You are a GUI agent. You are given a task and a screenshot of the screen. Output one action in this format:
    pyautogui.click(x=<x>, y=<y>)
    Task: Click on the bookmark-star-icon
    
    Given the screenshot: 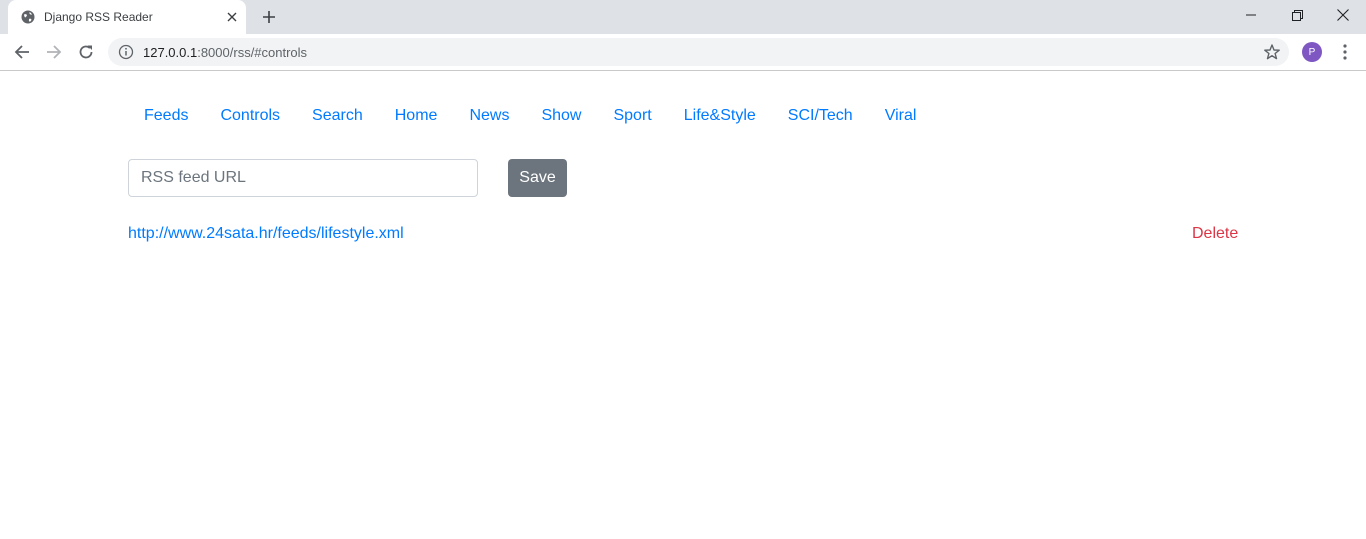 What is the action you would take?
    pyautogui.click(x=1272, y=52)
    